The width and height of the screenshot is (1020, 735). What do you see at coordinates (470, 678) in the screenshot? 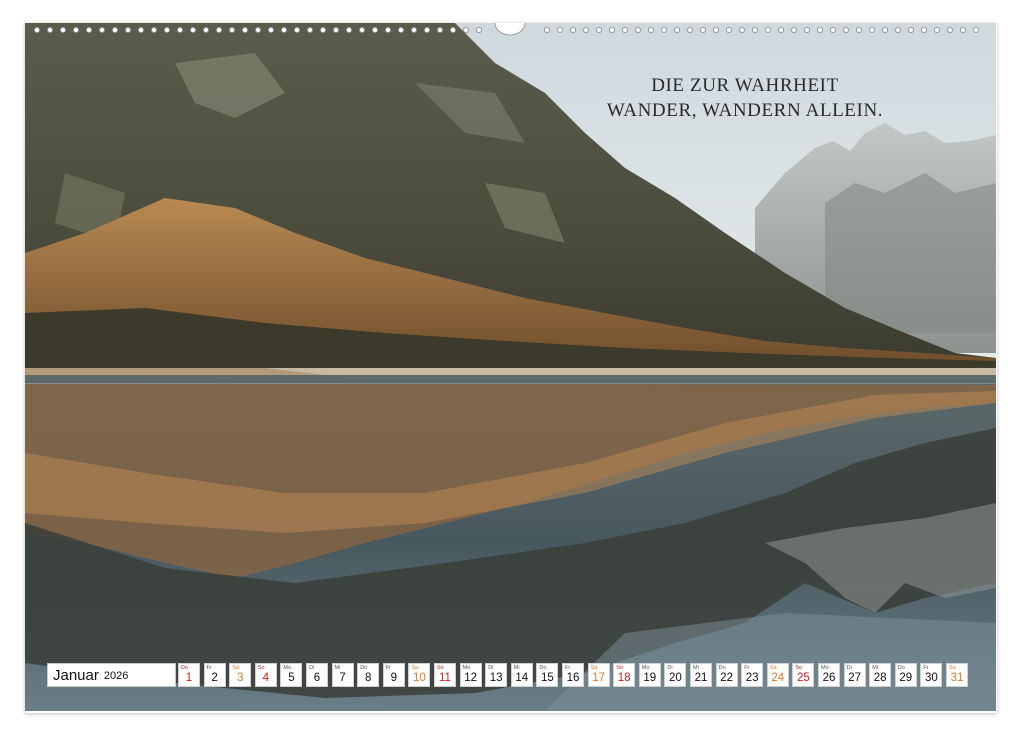
I see `day-number: 12` at bounding box center [470, 678].